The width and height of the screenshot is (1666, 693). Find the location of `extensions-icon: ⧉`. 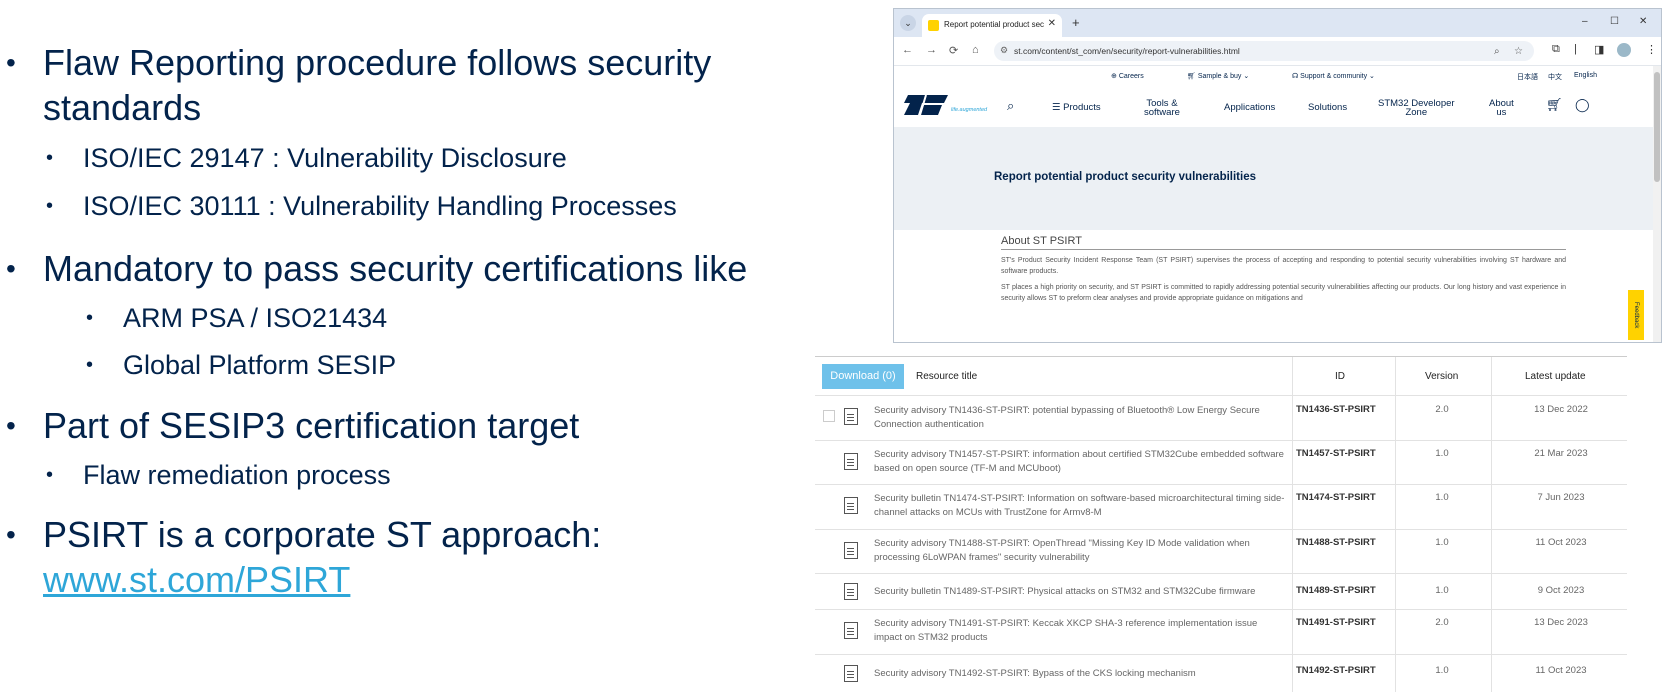

extensions-icon: ⧉ is located at coordinates (1556, 49).